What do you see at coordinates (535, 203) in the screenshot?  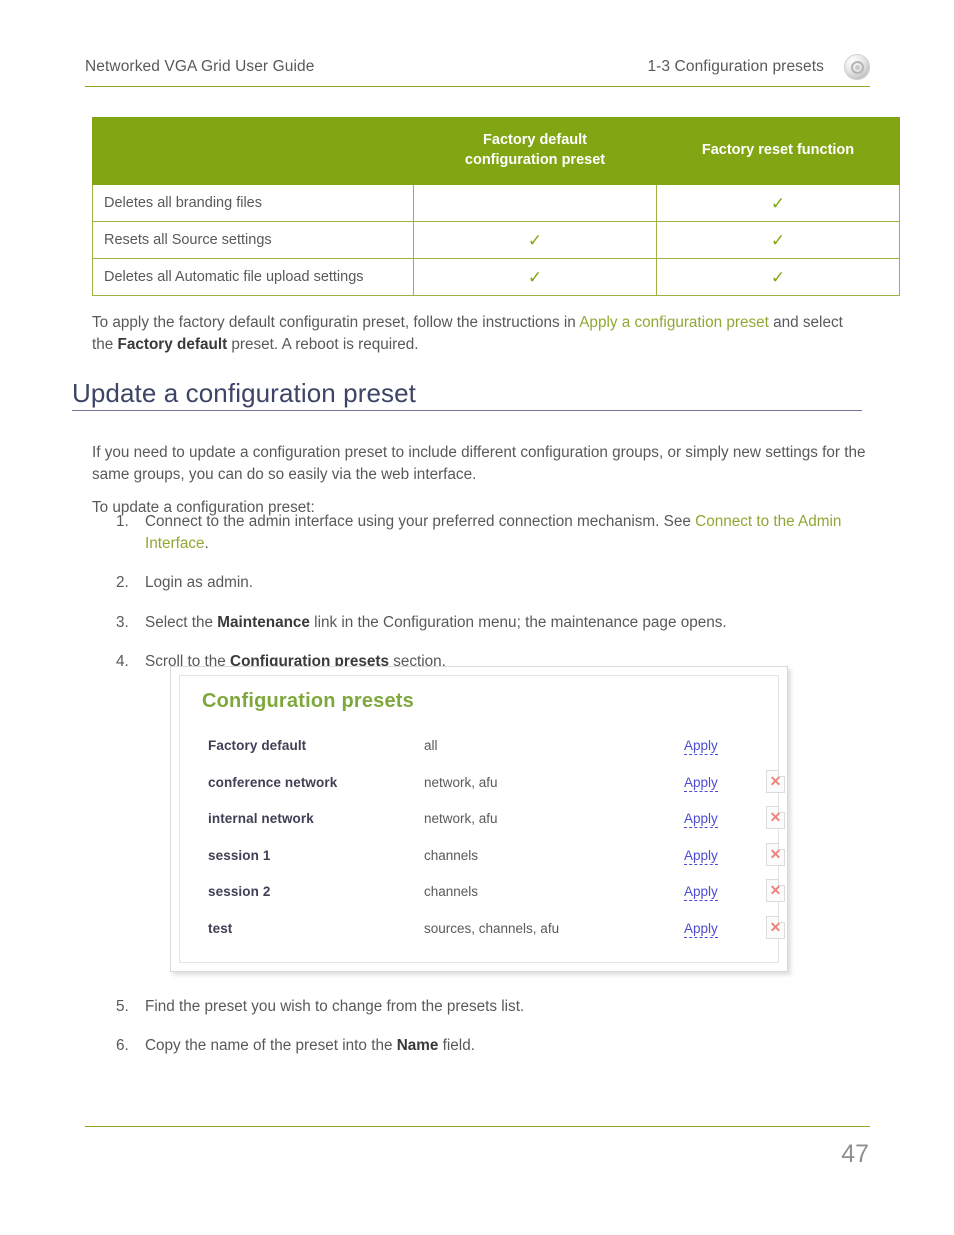 I see `table-cell-factory-default` at bounding box center [535, 203].